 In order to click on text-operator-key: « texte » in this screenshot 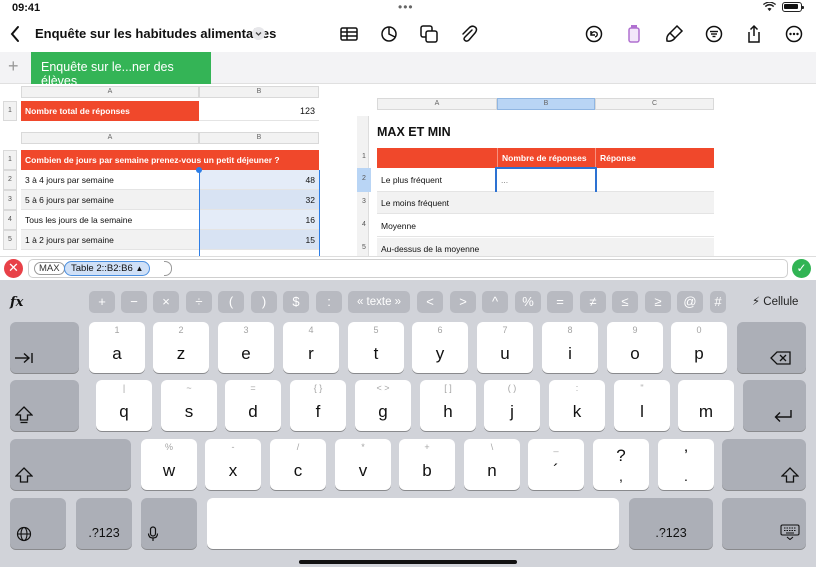, I will do `click(379, 302)`.